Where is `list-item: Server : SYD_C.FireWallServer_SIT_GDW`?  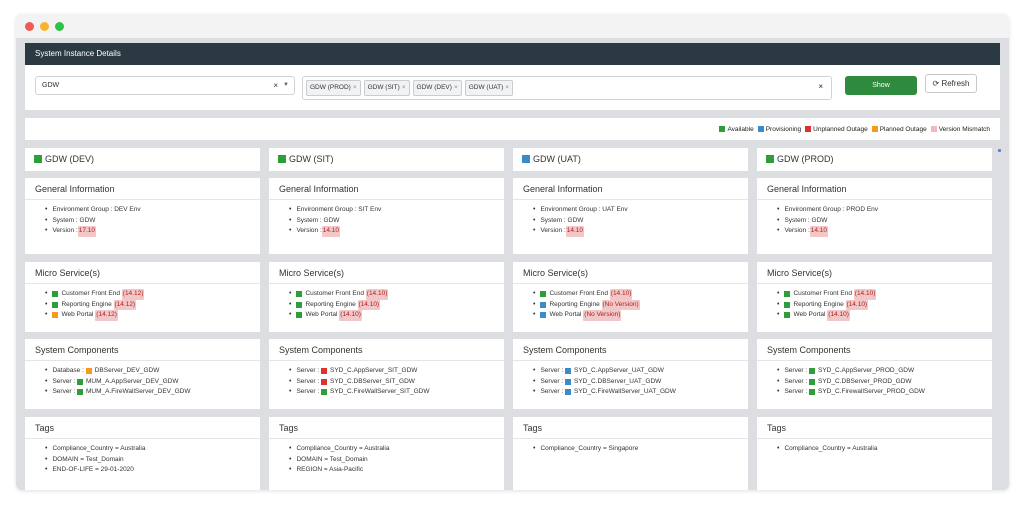
list-item: Server : SYD_C.FireWallServer_SIT_GDW is located at coordinates (396, 392).